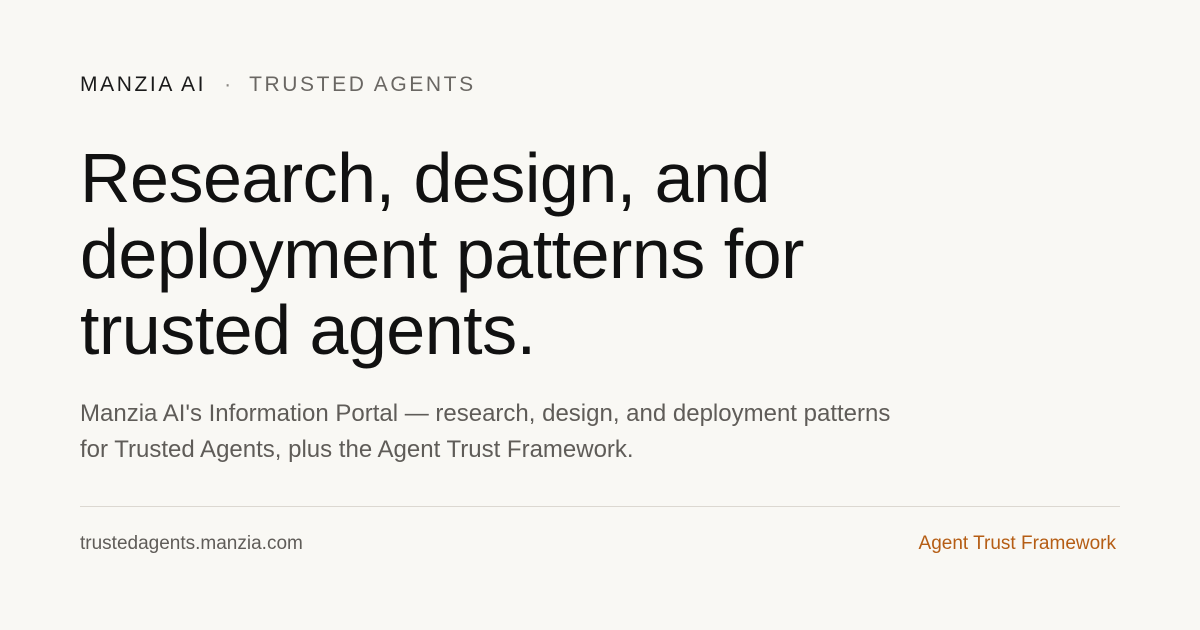 Image resolution: width=1200 pixels, height=630 pixels. I want to click on section-name: TRUSTED AGENTS, so click(362, 84).